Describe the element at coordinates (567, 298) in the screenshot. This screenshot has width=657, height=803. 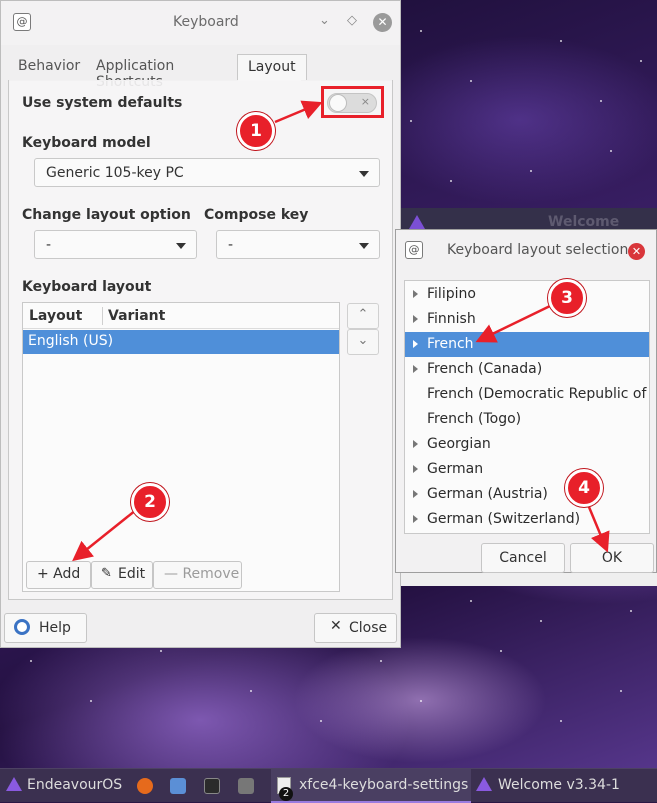
I see `annotation-badge-3: 3` at that location.